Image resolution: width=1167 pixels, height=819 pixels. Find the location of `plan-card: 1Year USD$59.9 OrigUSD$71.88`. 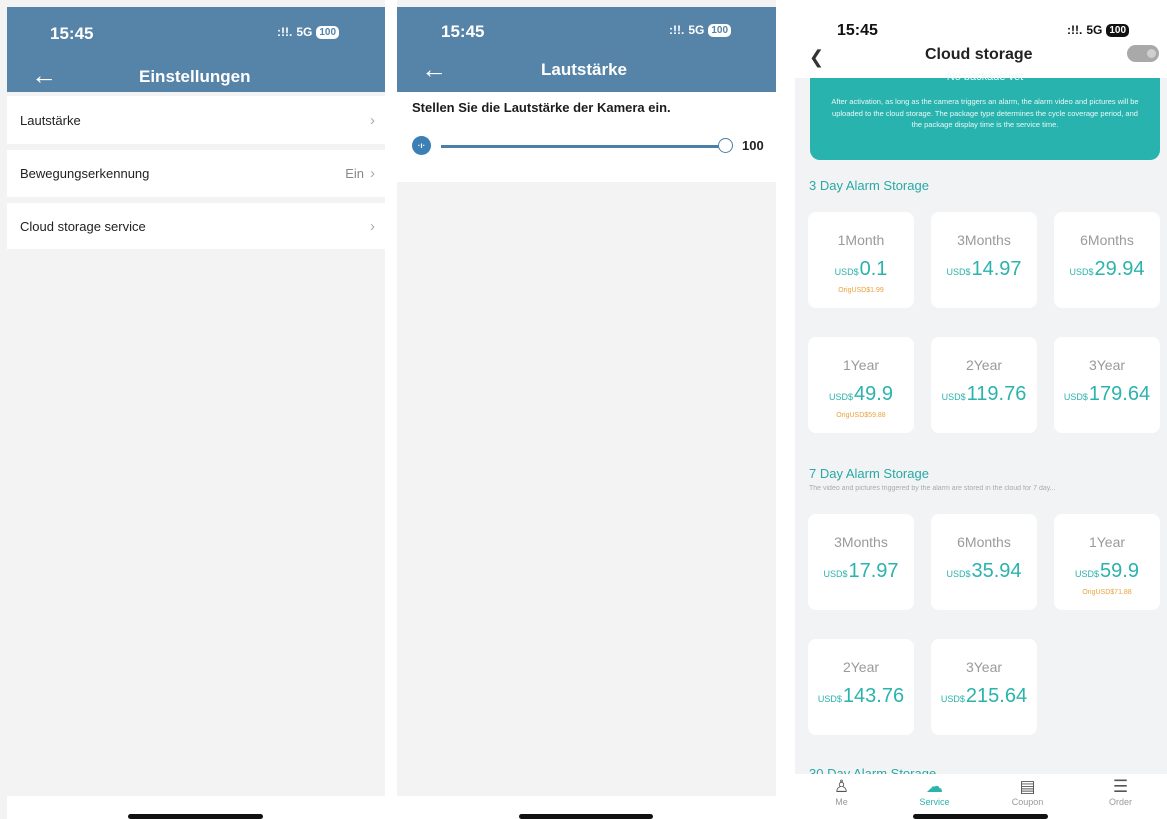

plan-card: 1Year USD$59.9 OrigUSD$71.88 is located at coordinates (1107, 562).